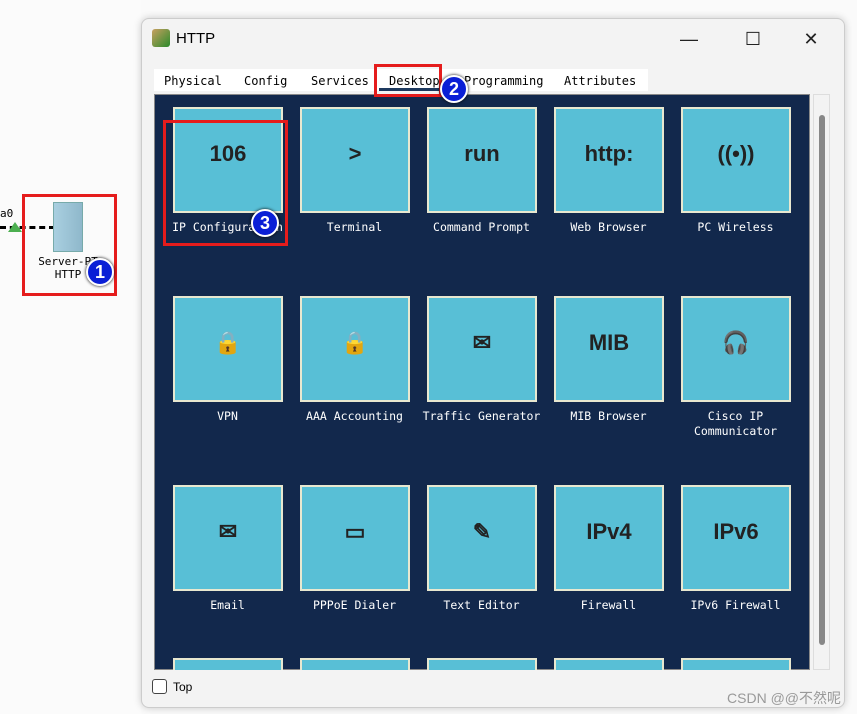 The height and width of the screenshot is (714, 857). I want to click on aaa-accounting-icon: 🔒, so click(355, 349).